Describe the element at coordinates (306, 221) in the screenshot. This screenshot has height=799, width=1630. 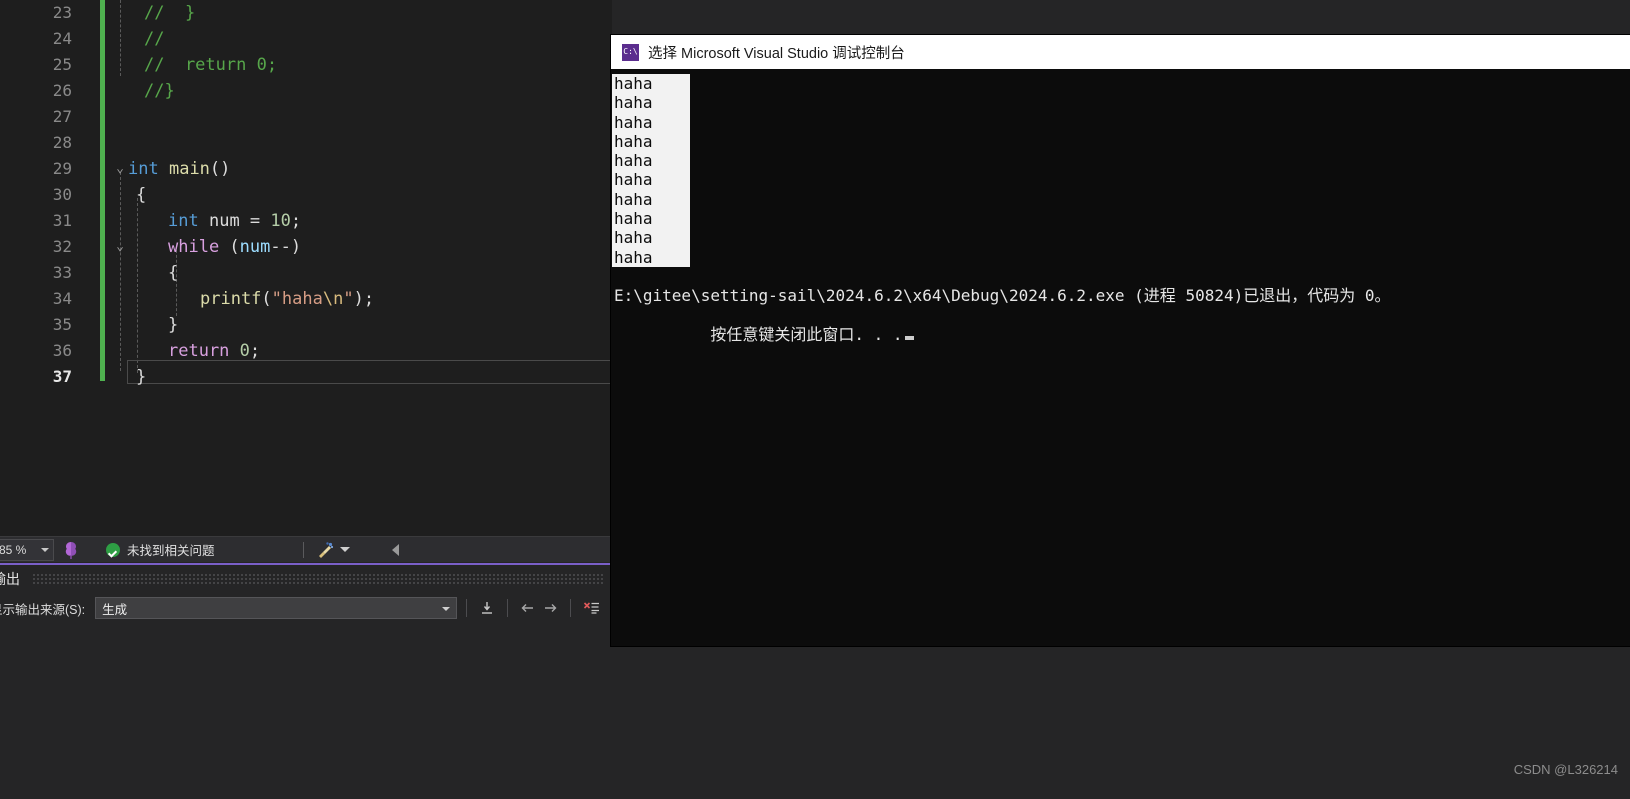
I see `code-line: 31 int num = 10;` at that location.